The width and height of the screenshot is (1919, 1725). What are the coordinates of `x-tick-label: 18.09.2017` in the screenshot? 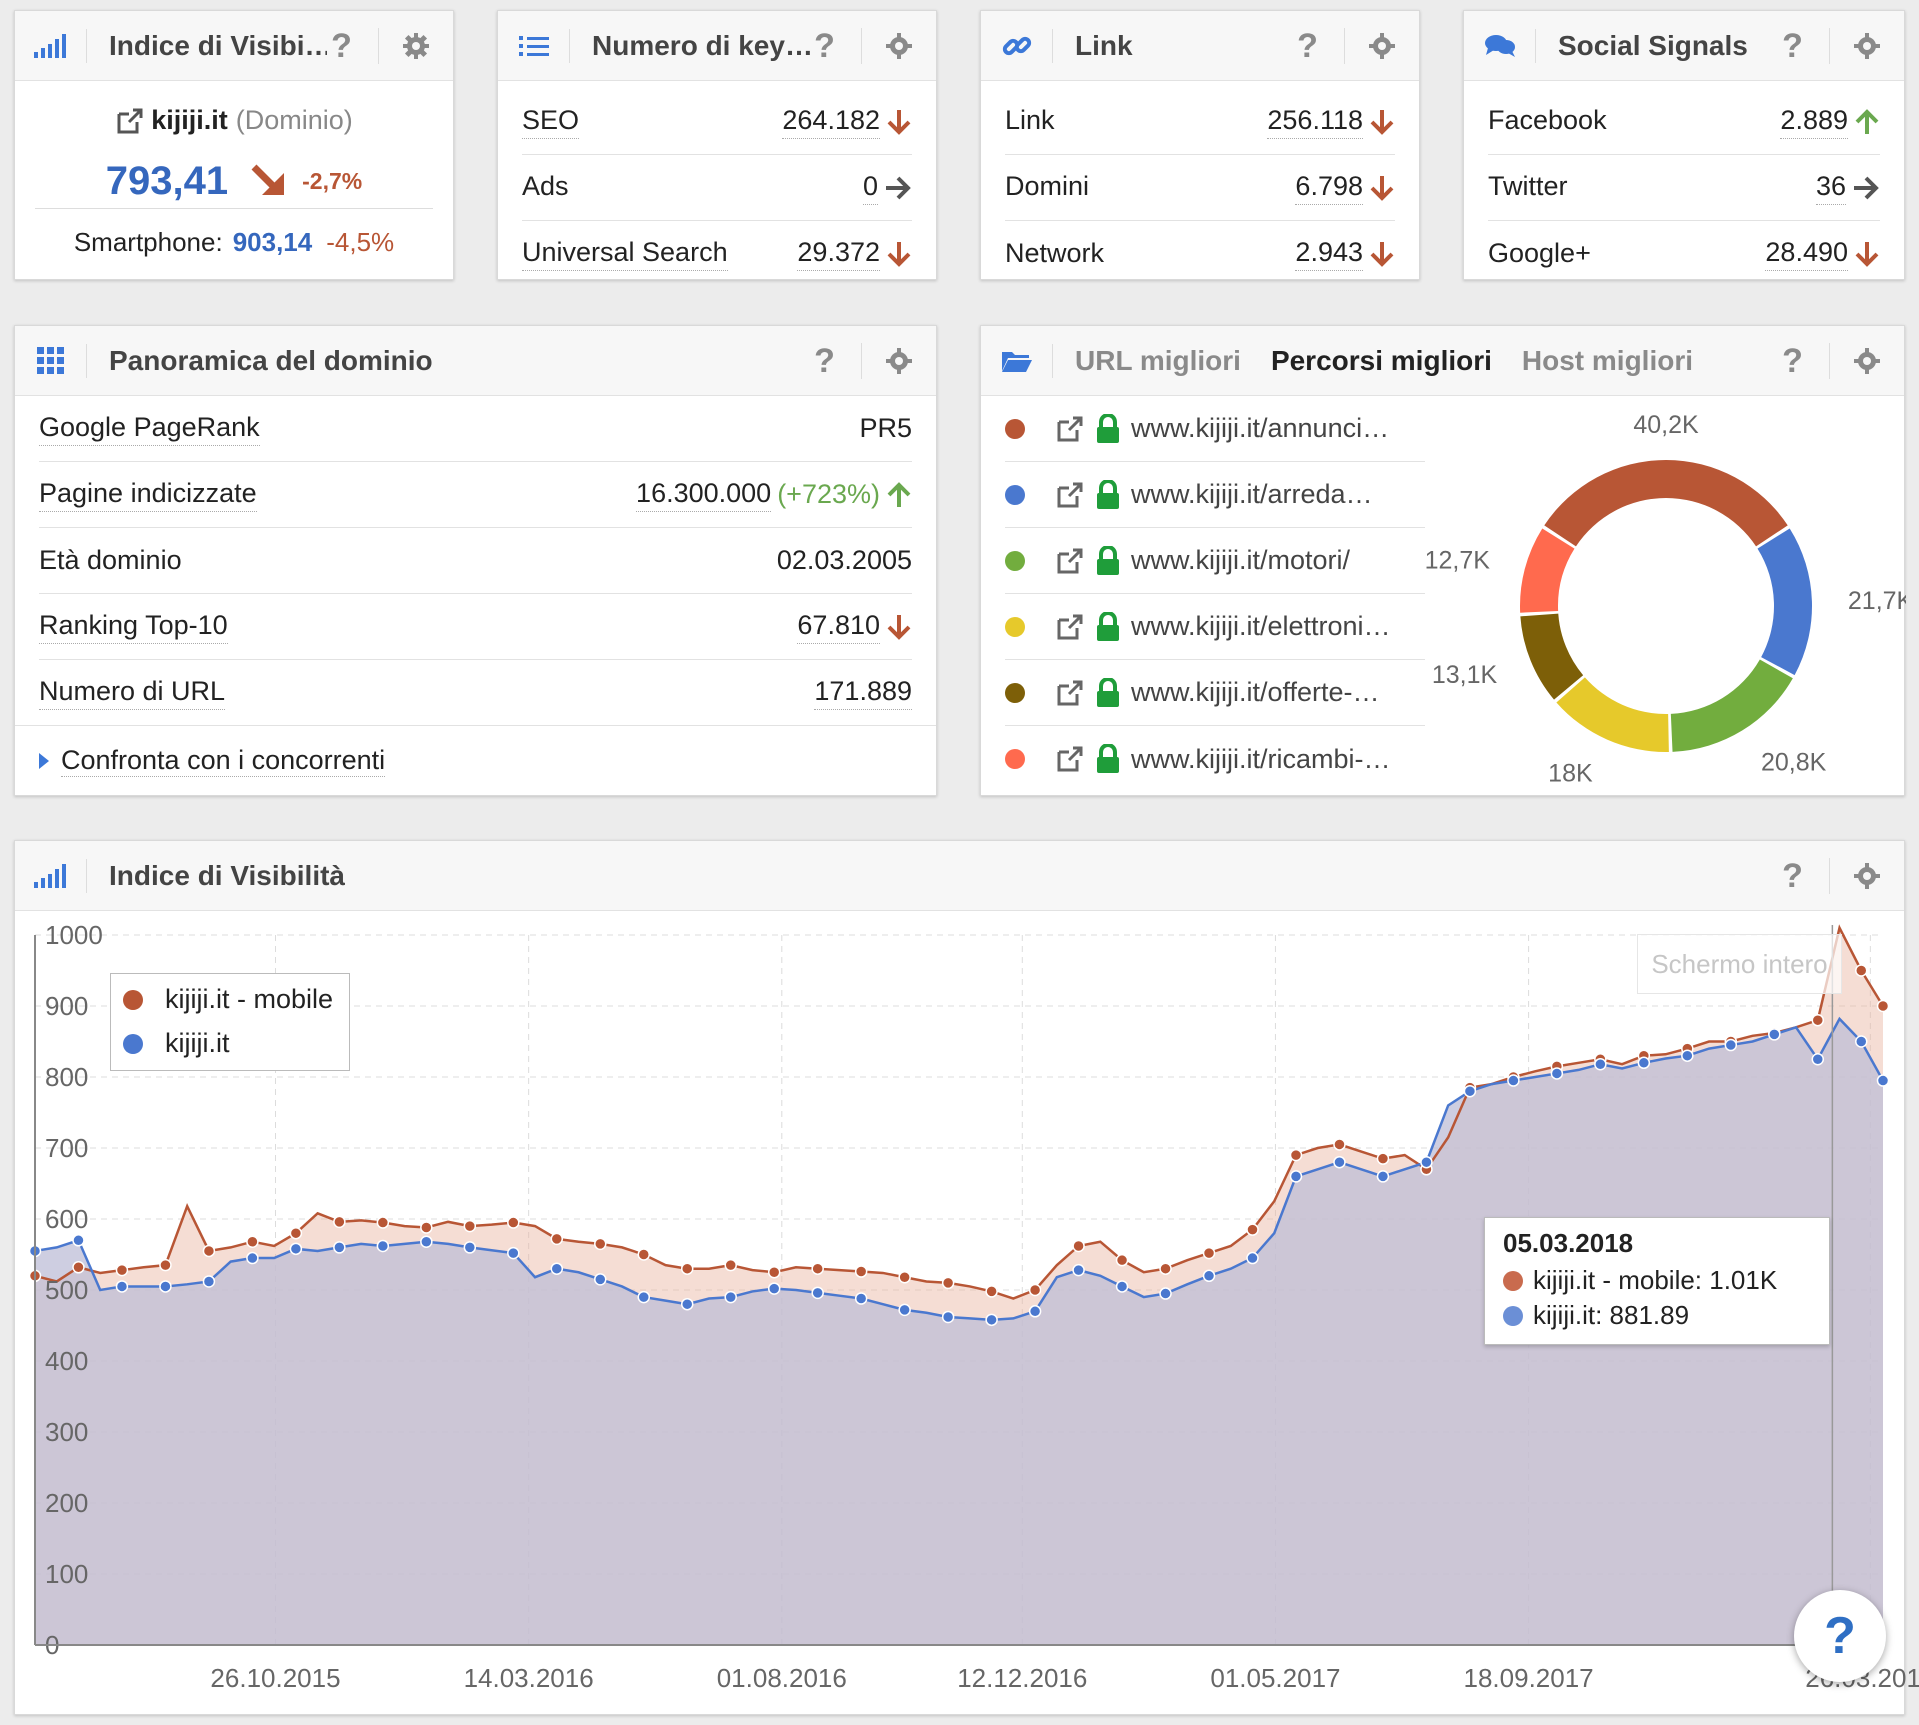 It's located at (1529, 1678).